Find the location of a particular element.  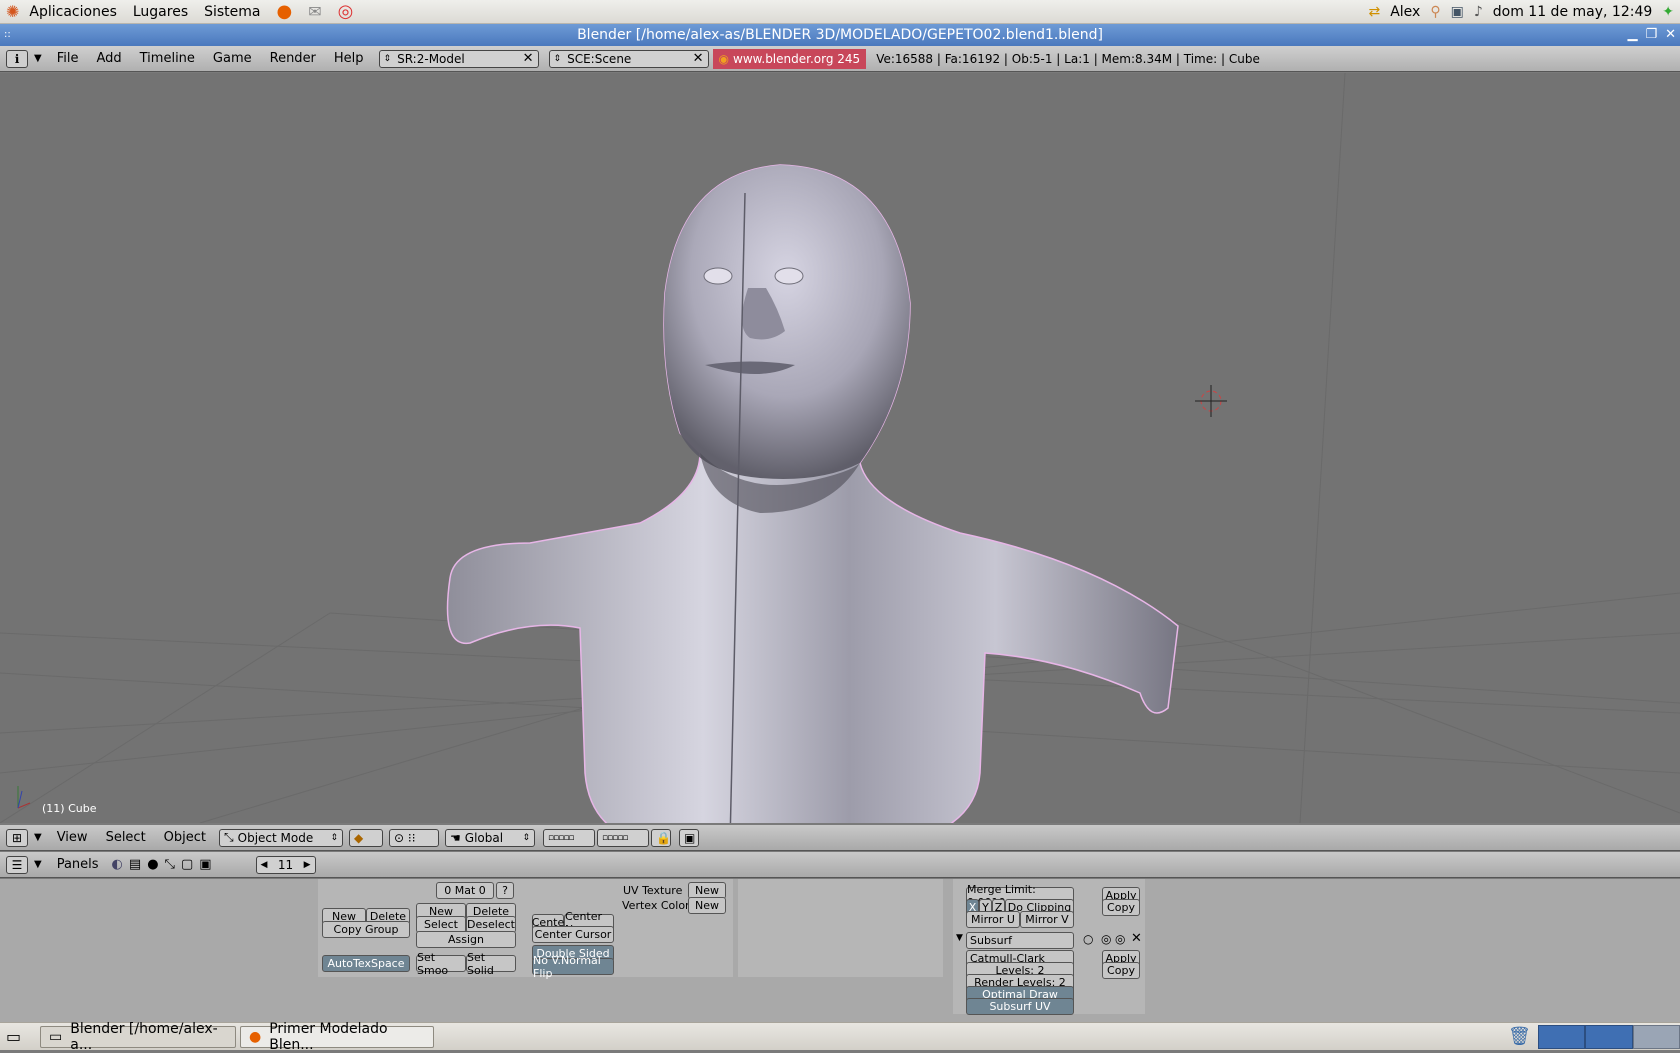

menu-timeline: Timeline is located at coordinates (167, 58).